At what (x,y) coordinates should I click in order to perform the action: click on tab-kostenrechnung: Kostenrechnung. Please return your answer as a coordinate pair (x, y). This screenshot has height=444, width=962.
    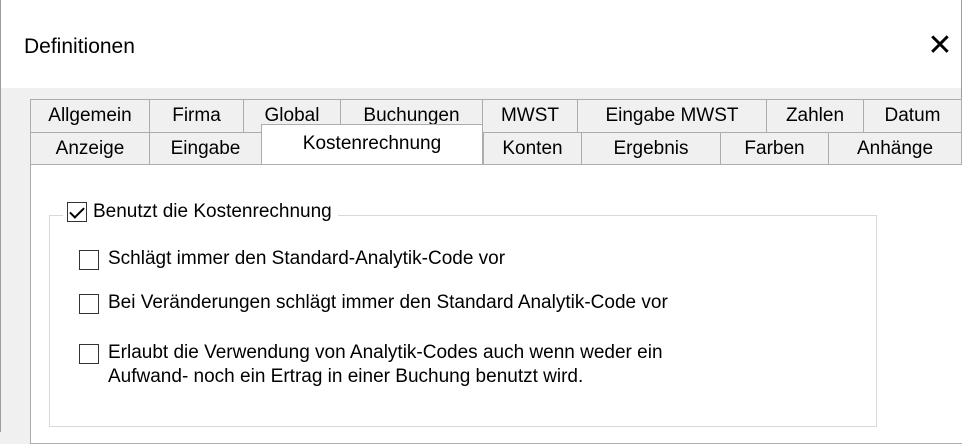
    Looking at the image, I should click on (372, 144).